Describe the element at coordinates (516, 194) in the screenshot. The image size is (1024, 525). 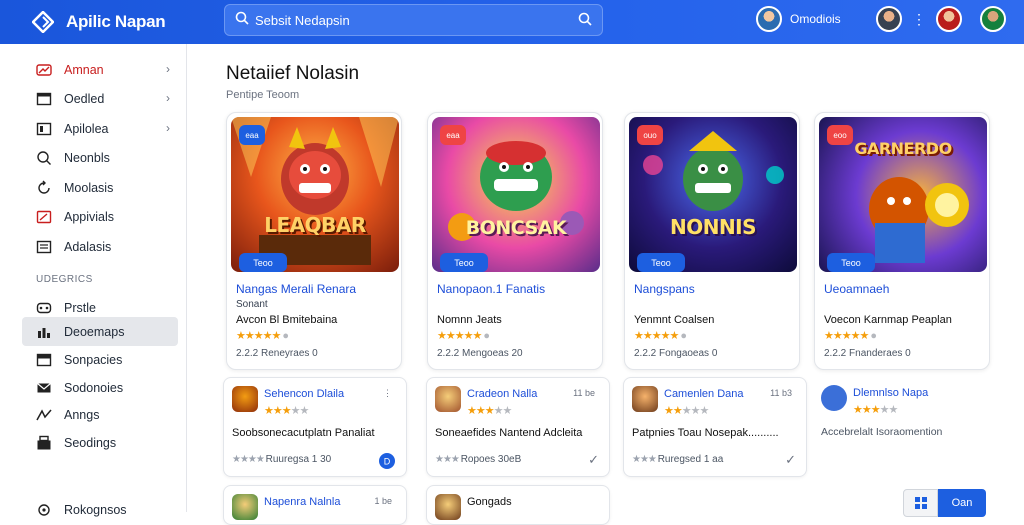
I see `app-cover-image: BONCSAK eaa Teoo` at that location.